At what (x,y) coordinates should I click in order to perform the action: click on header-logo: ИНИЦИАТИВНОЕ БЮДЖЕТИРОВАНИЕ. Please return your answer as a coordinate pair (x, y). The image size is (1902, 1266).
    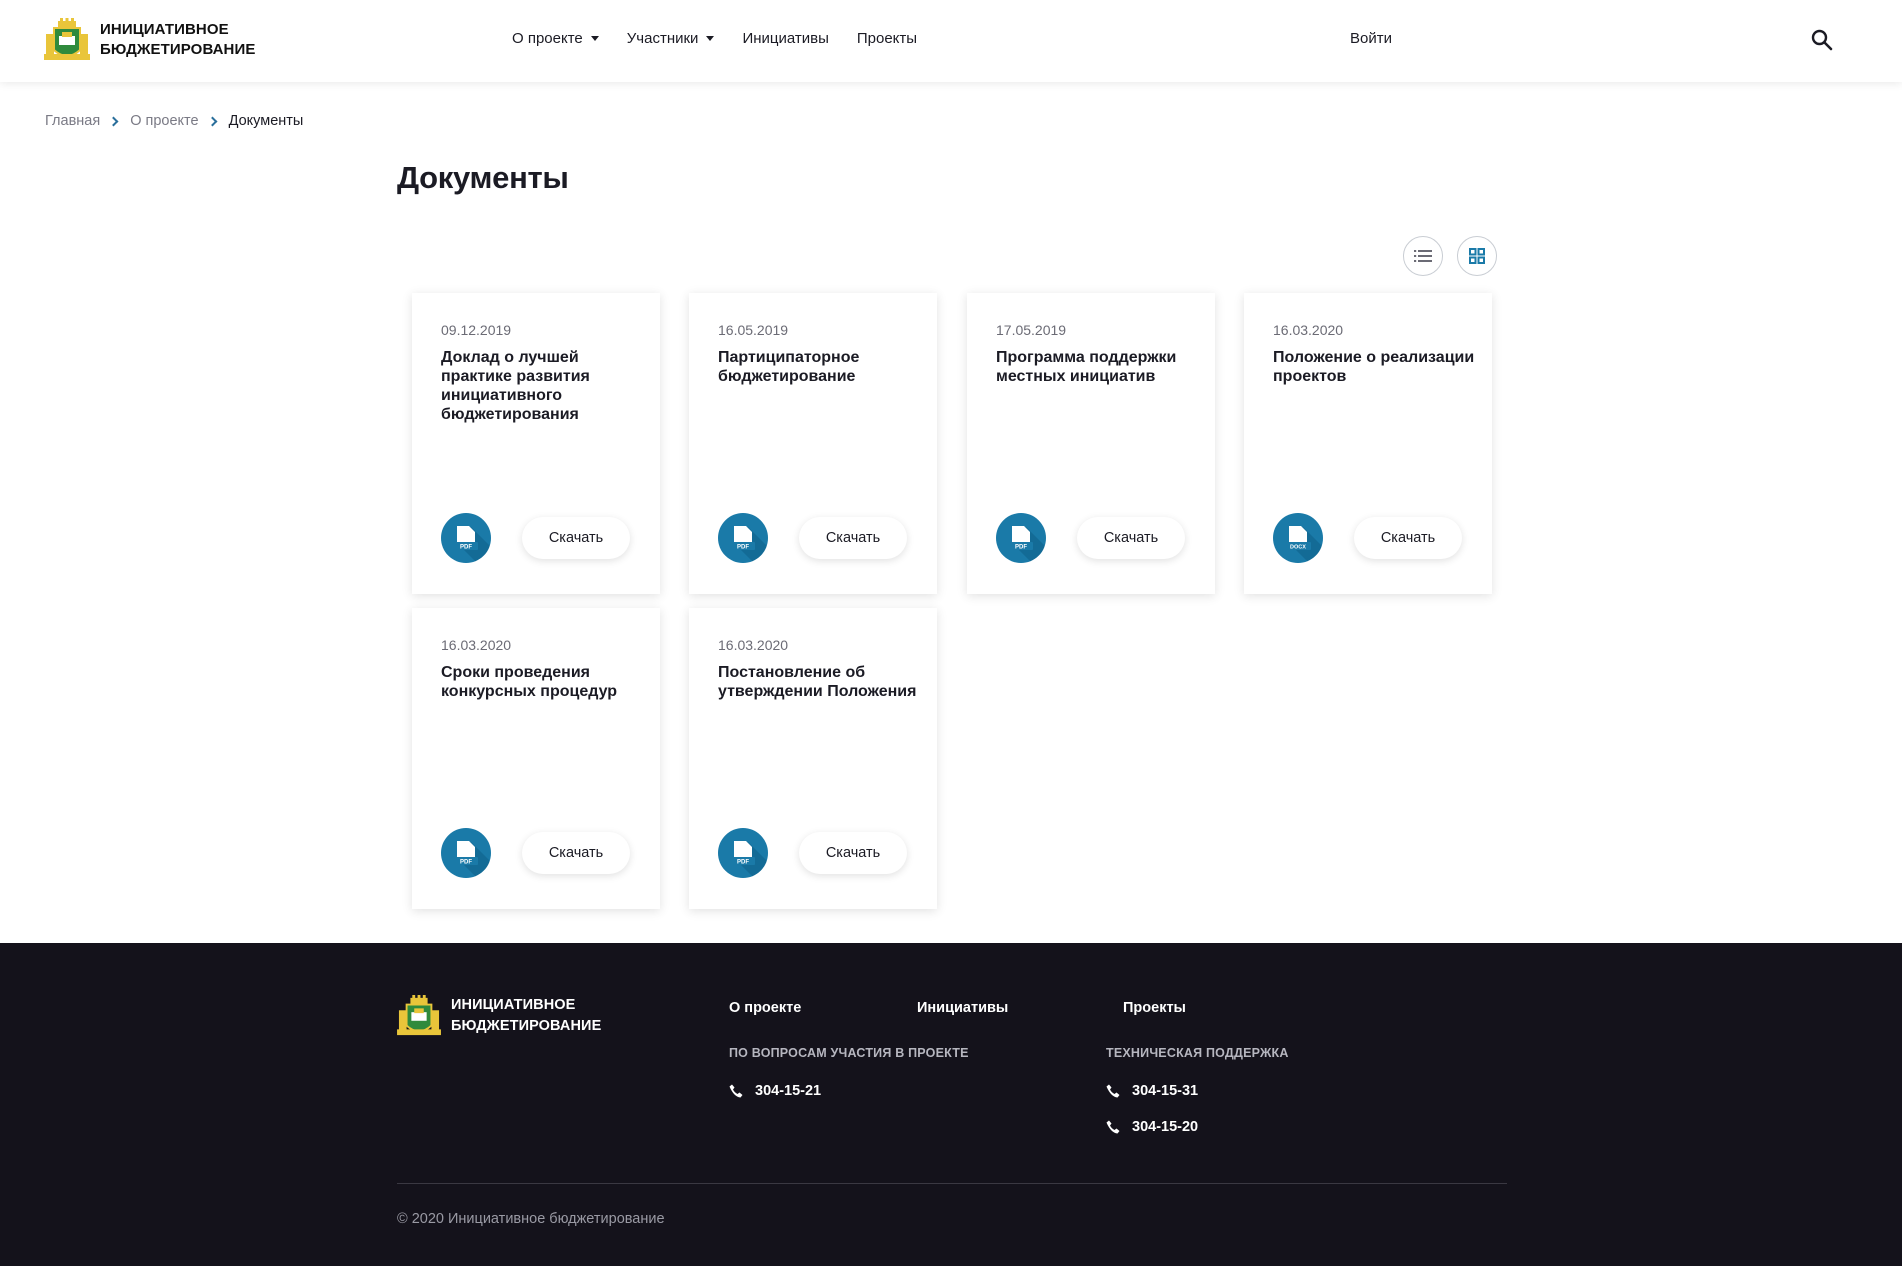
    Looking at the image, I should click on (149, 40).